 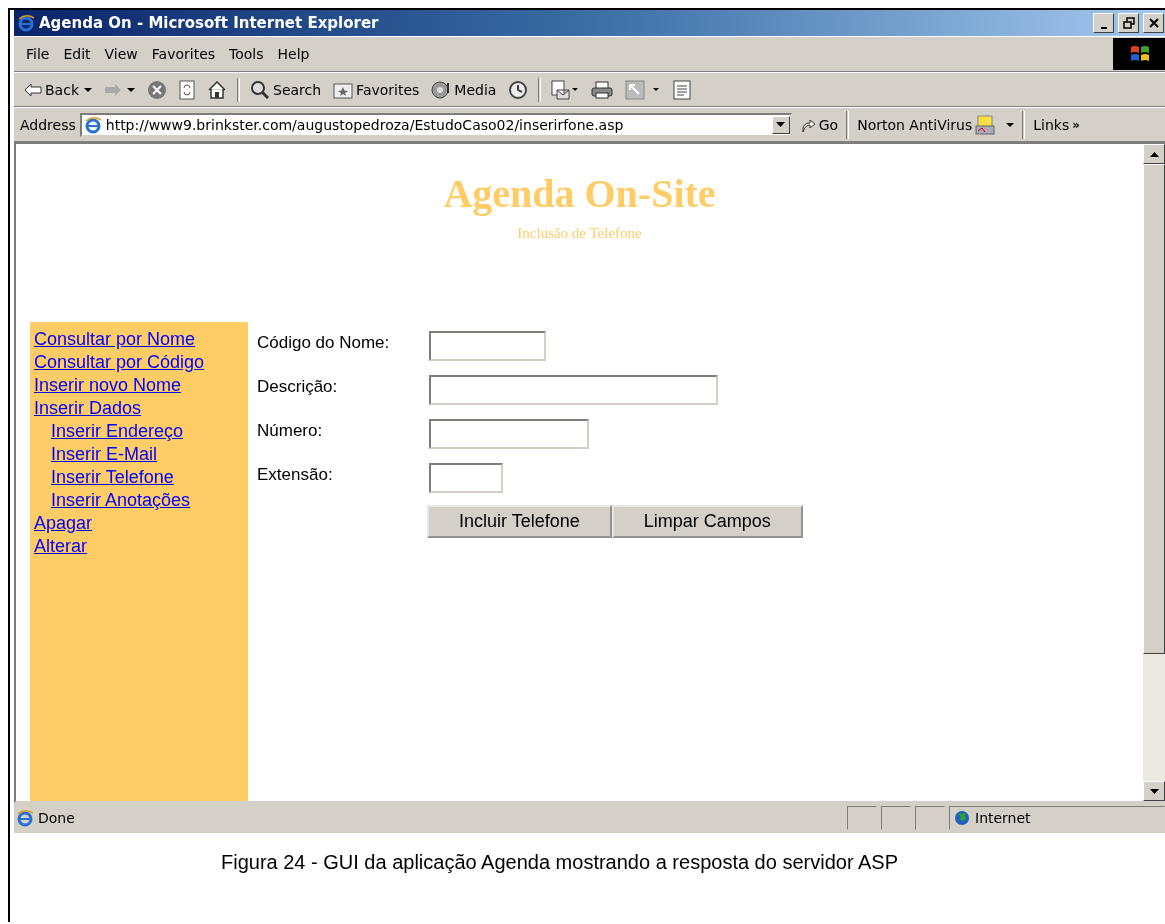 What do you see at coordinates (104, 454) in the screenshot?
I see `nav-link: Inserir E-Mail` at bounding box center [104, 454].